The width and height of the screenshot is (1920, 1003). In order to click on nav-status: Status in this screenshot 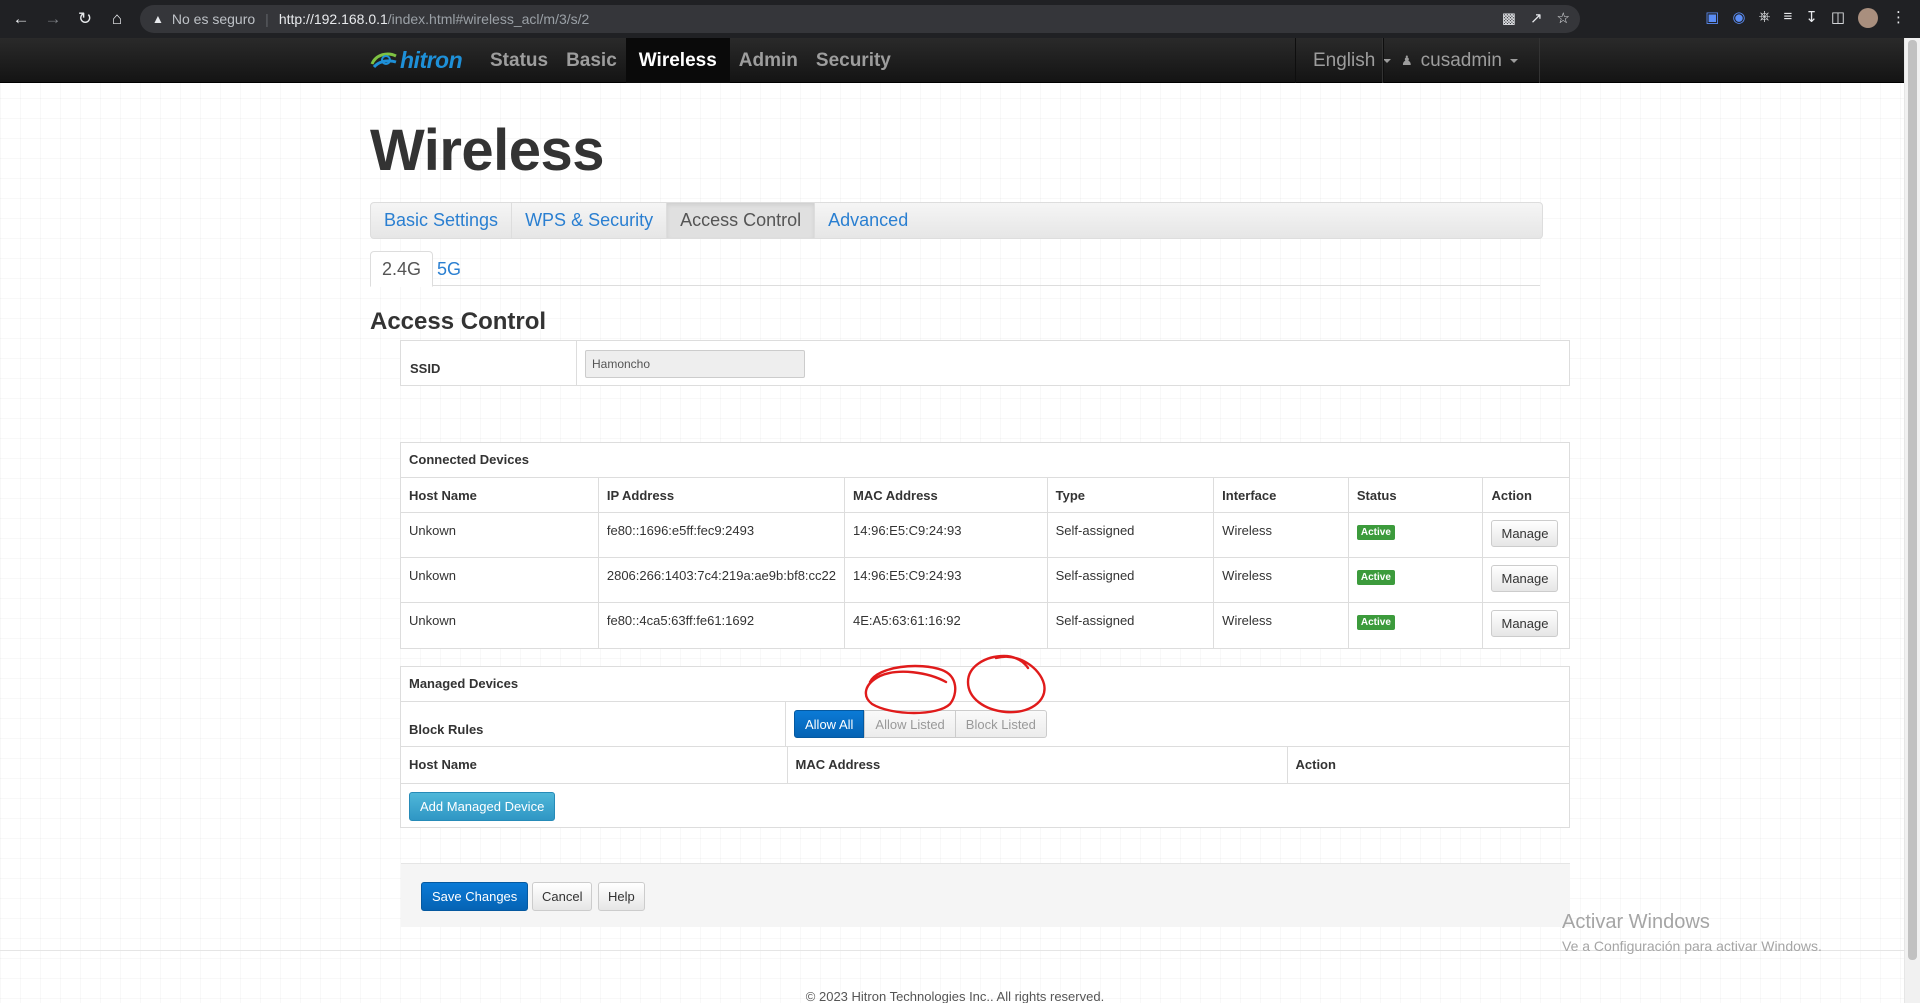, I will do `click(519, 60)`.